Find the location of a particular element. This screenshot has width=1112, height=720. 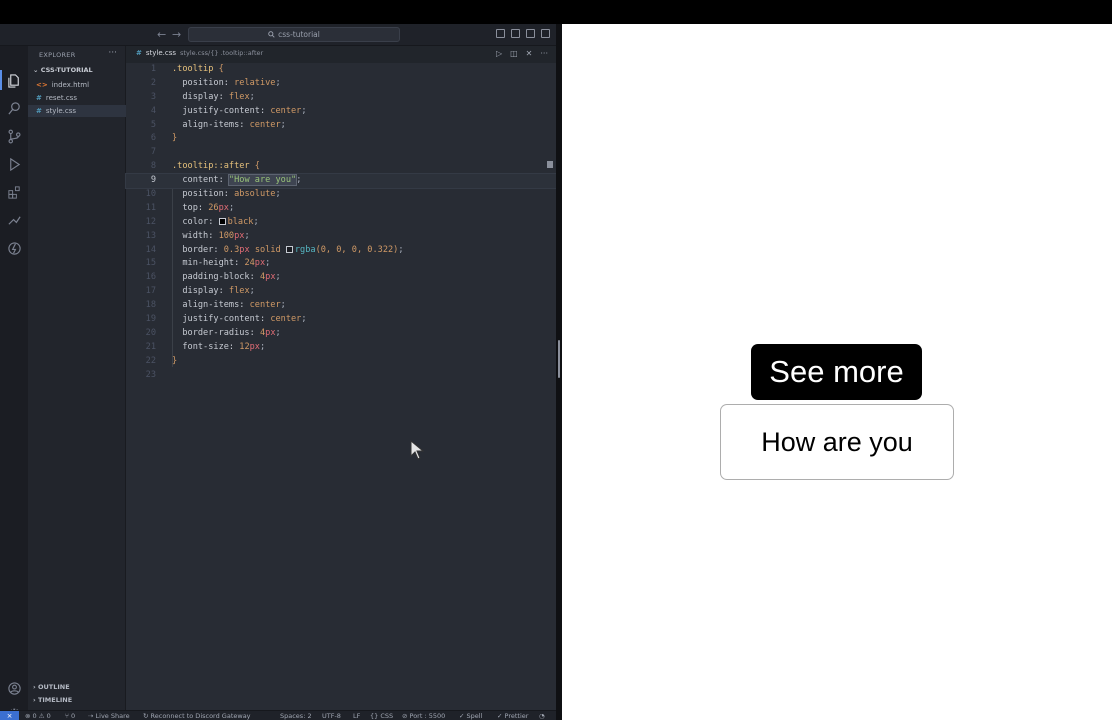

notifications-icon: ◔ is located at coordinates (542, 716).